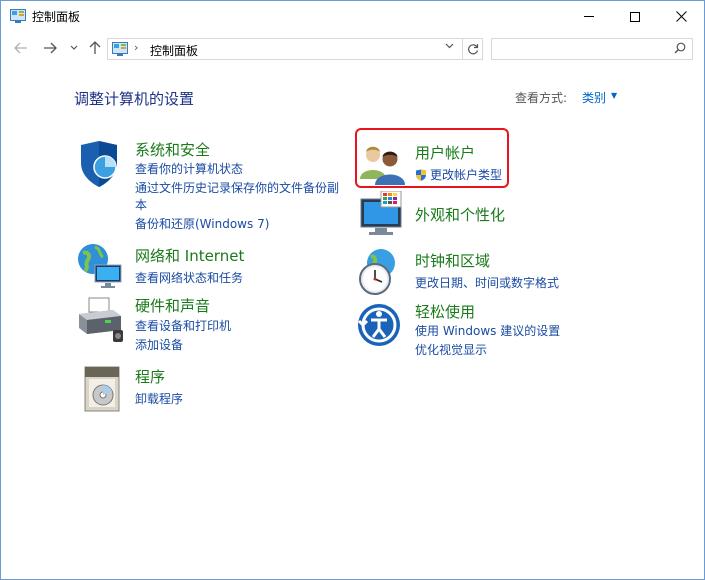  What do you see at coordinates (592, 49) in the screenshot?
I see `search-input` at bounding box center [592, 49].